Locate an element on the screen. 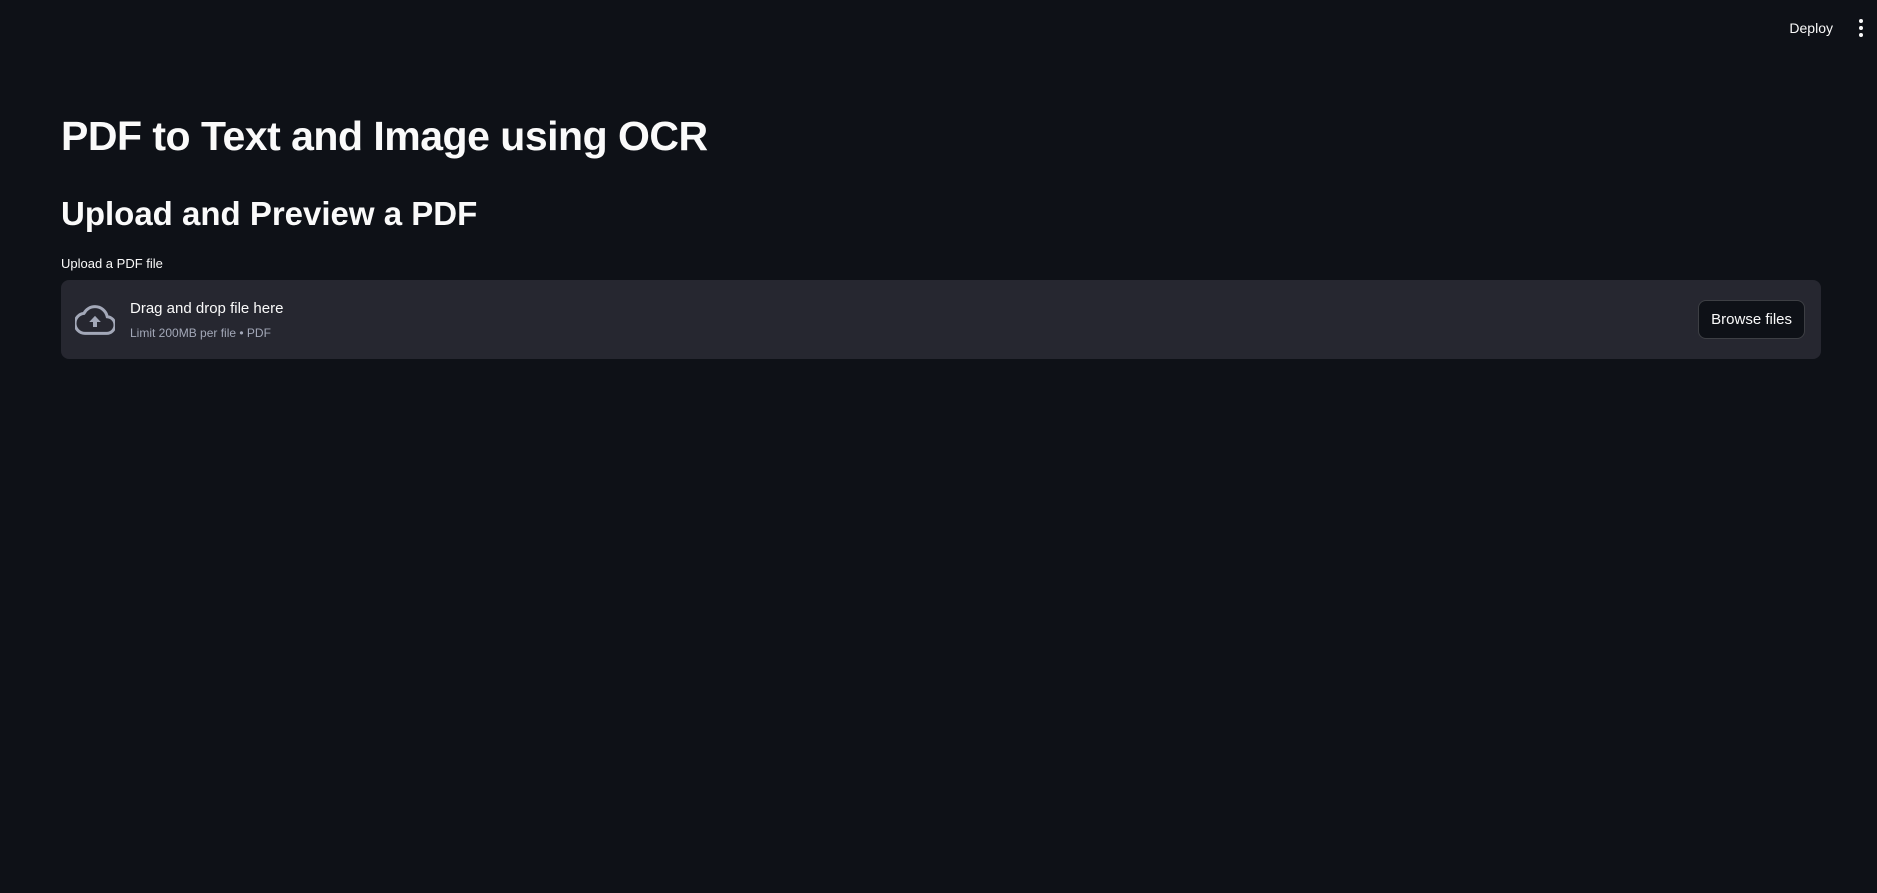 Image resolution: width=1877 pixels, height=893 pixels. page-title: PDF to Text and Image using OCR is located at coordinates (384, 136).